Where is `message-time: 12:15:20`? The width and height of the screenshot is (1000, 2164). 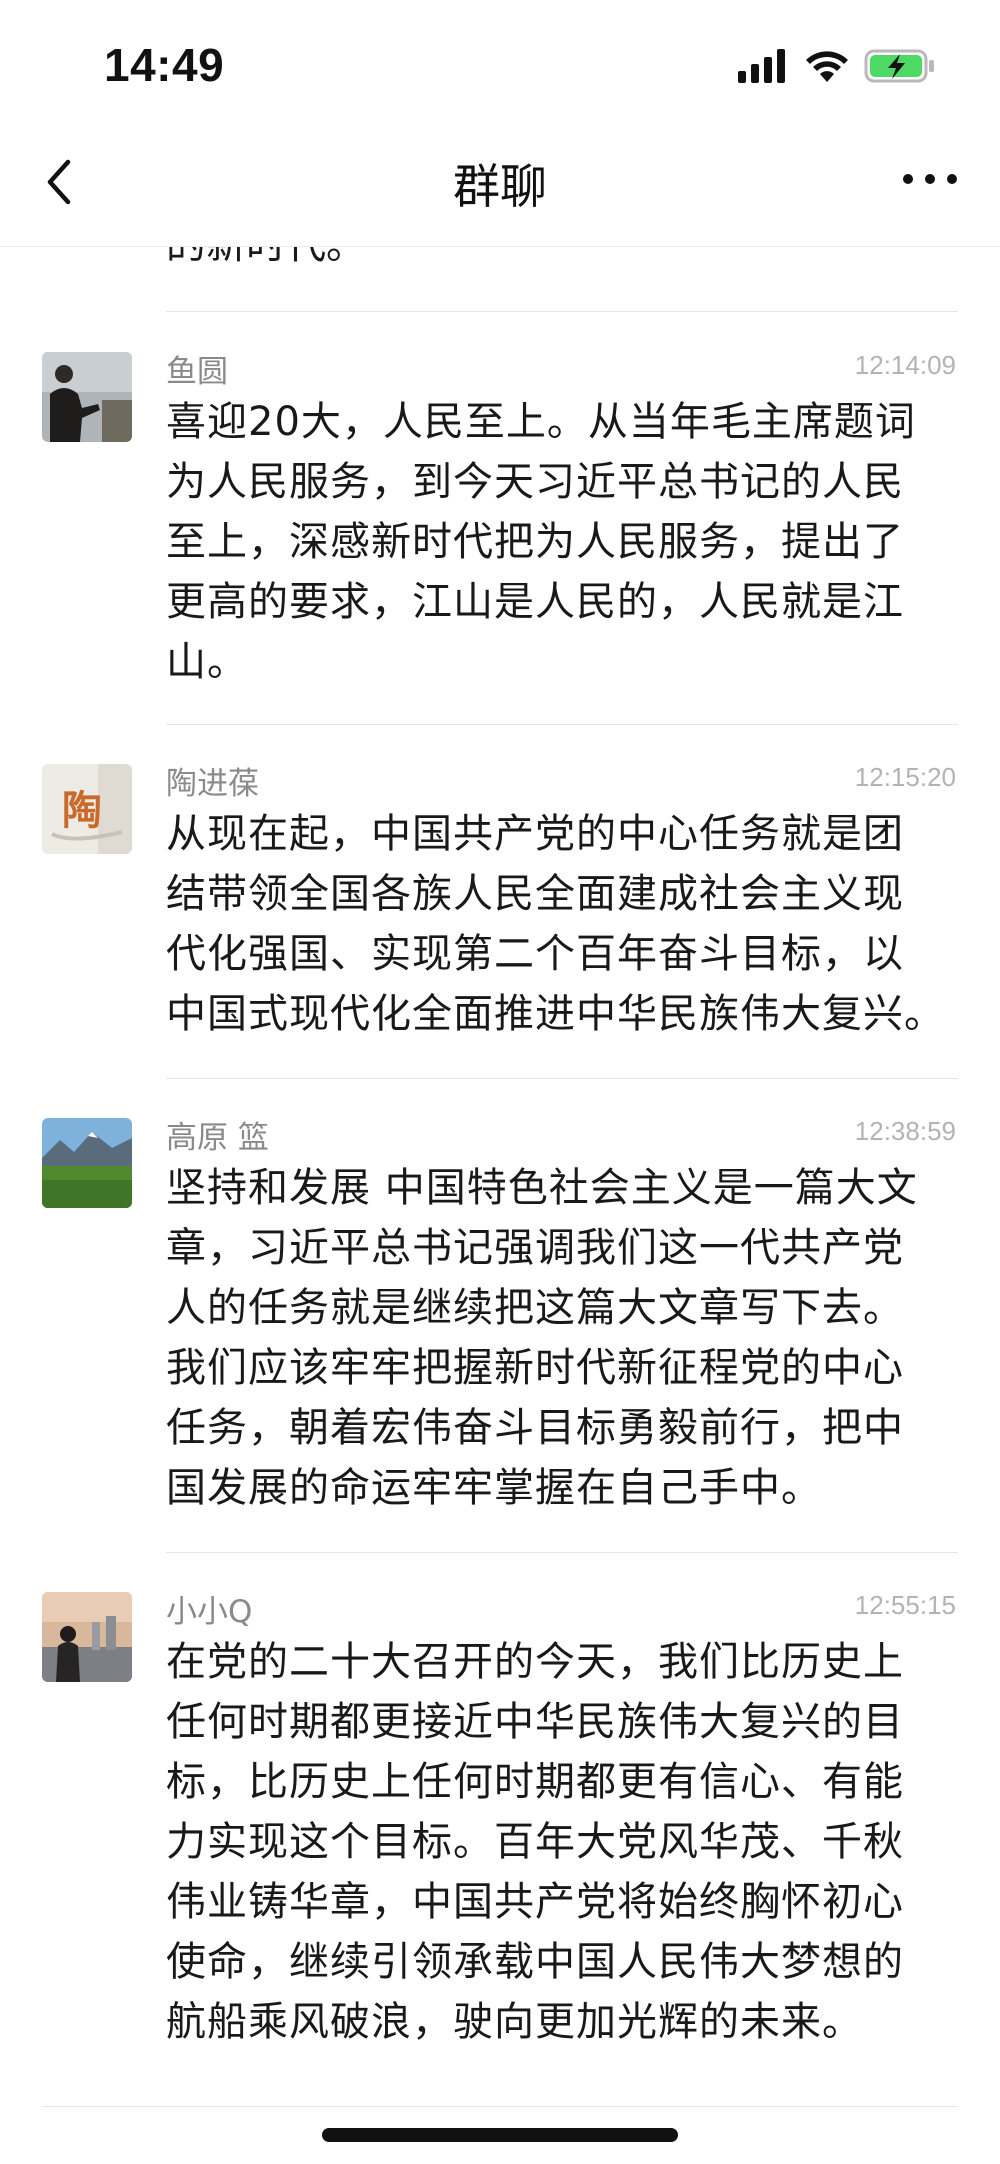 message-time: 12:15:20 is located at coordinates (905, 777).